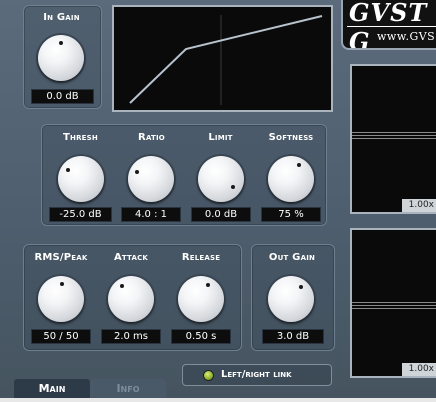  I want to click on logo-url: www.GVS, so click(406, 36).